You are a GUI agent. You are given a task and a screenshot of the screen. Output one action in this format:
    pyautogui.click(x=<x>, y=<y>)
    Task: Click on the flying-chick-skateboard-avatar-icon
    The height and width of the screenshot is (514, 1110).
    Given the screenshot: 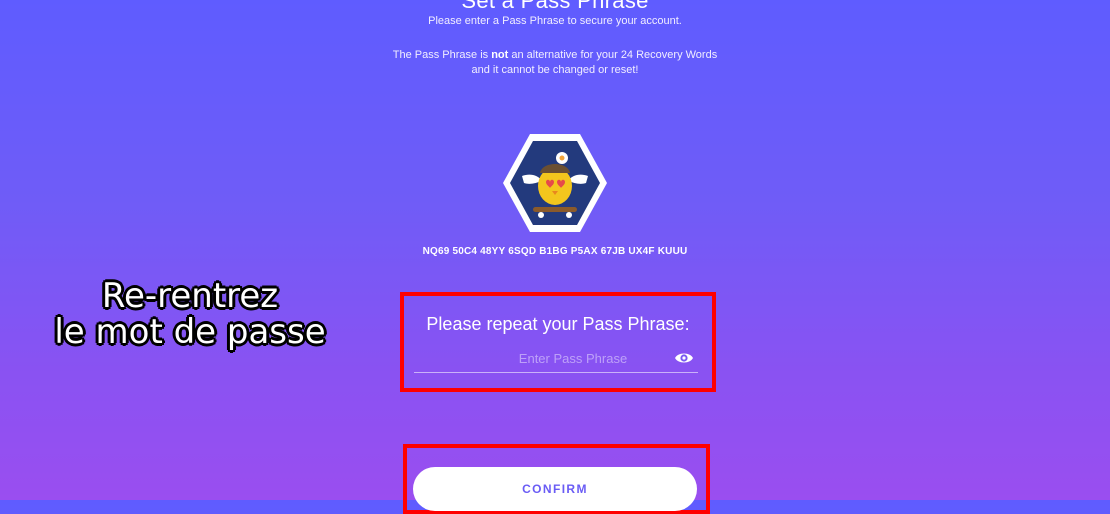 What is the action you would take?
    pyautogui.click(x=555, y=183)
    